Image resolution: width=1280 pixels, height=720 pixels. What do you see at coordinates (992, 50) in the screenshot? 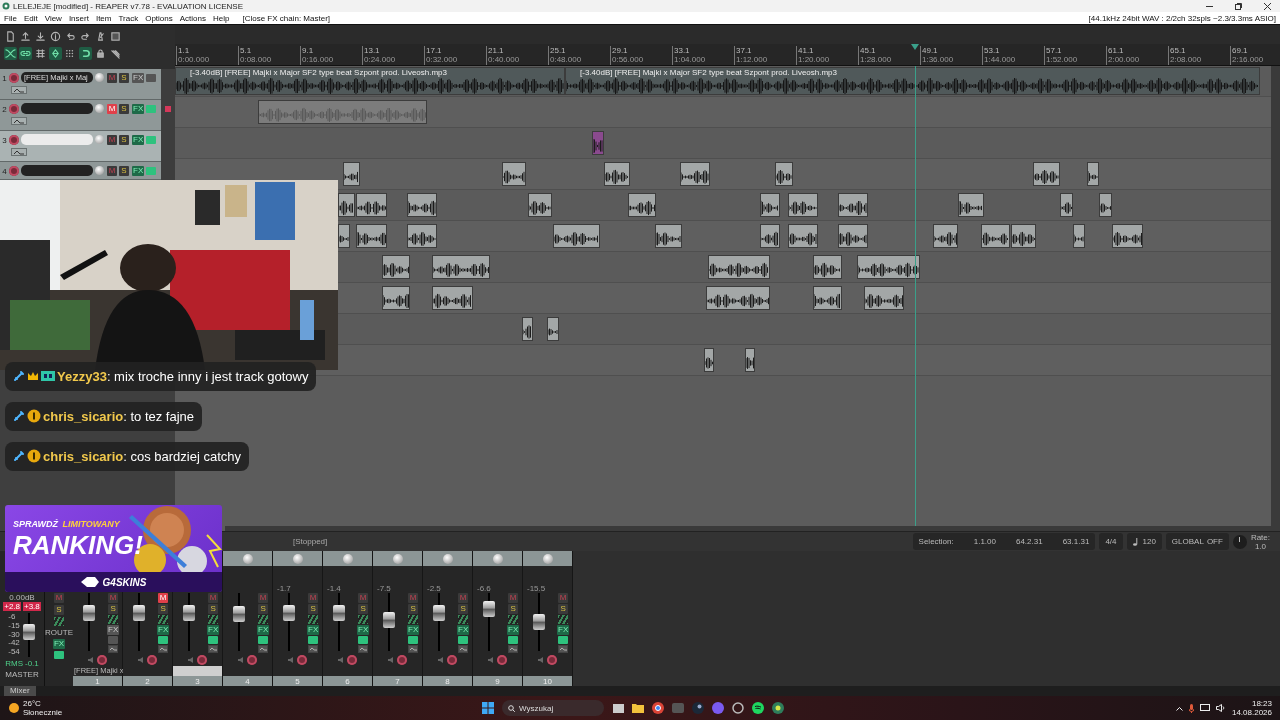
I see `ruler-bar-label: 53.1` at bounding box center [992, 50].